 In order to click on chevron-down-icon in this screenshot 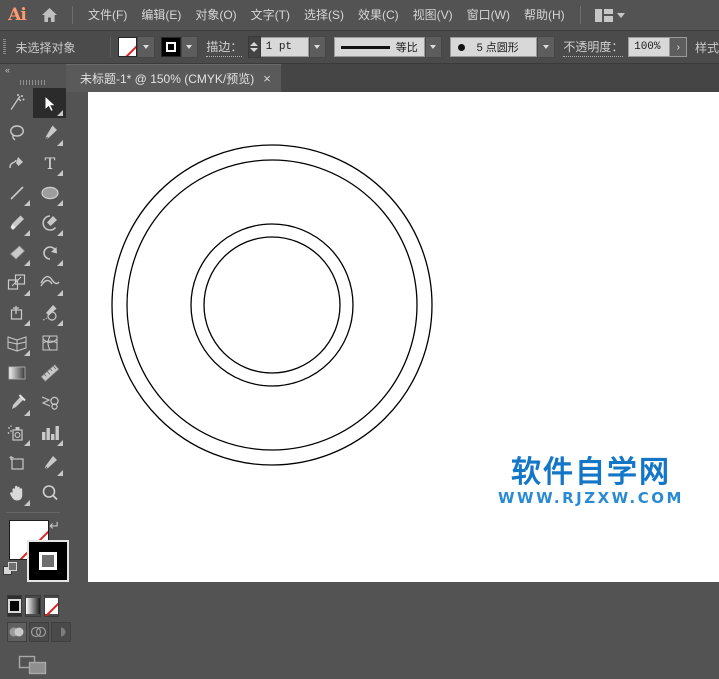, I will do `click(146, 47)`.